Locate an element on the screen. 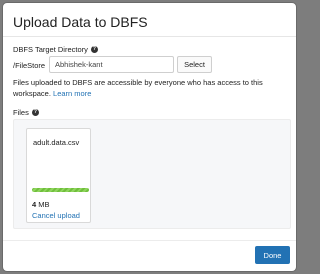  path-prefix: /FileStore is located at coordinates (29, 65).